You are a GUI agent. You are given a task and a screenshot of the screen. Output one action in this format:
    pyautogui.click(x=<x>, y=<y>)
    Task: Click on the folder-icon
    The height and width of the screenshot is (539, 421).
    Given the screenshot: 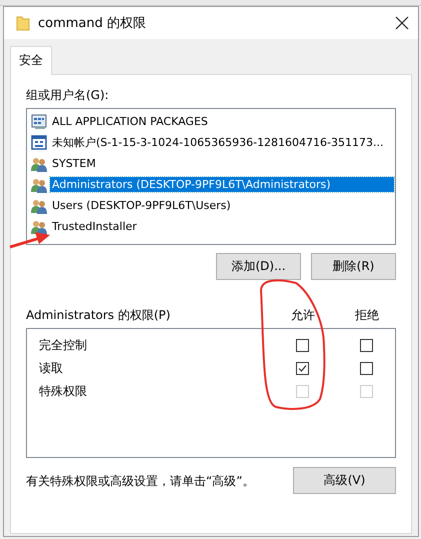 What is the action you would take?
    pyautogui.click(x=23, y=23)
    